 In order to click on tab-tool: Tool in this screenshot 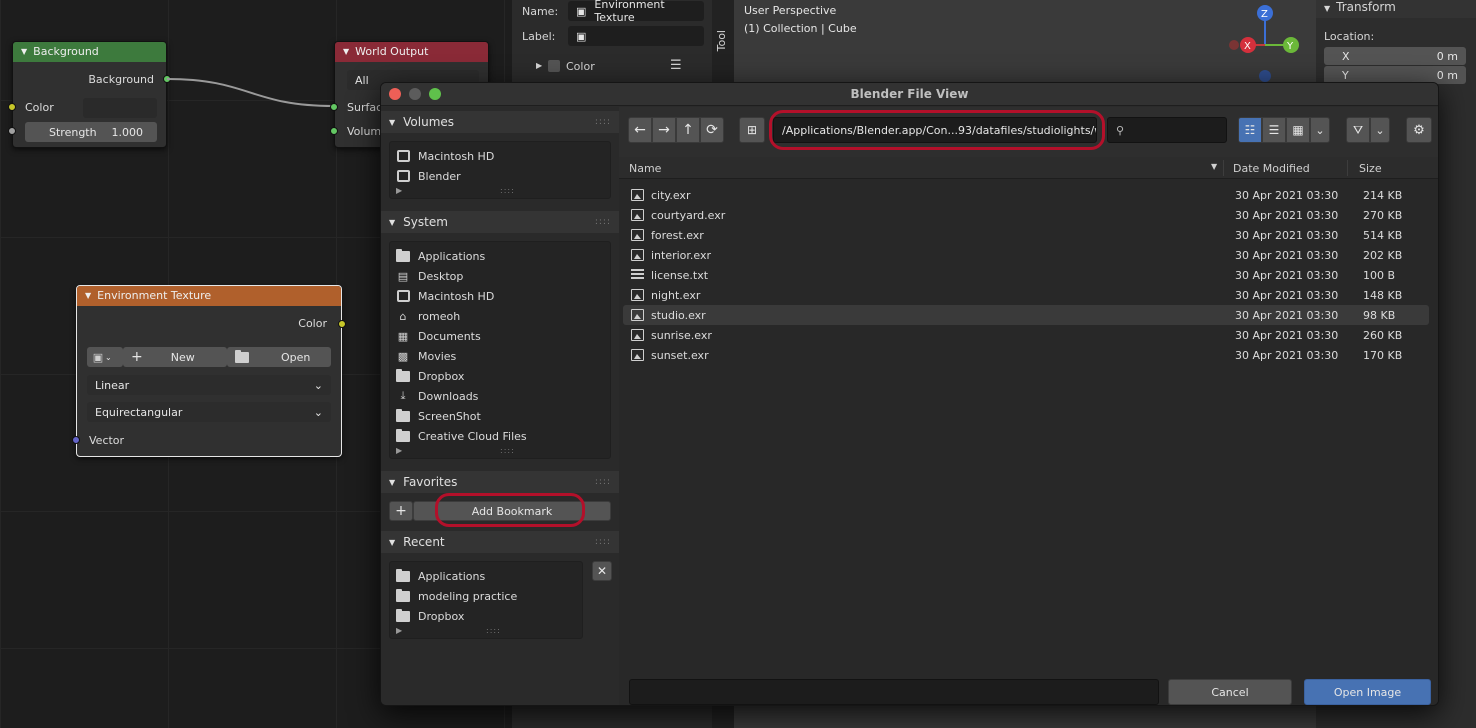, I will do `click(721, 40)`.